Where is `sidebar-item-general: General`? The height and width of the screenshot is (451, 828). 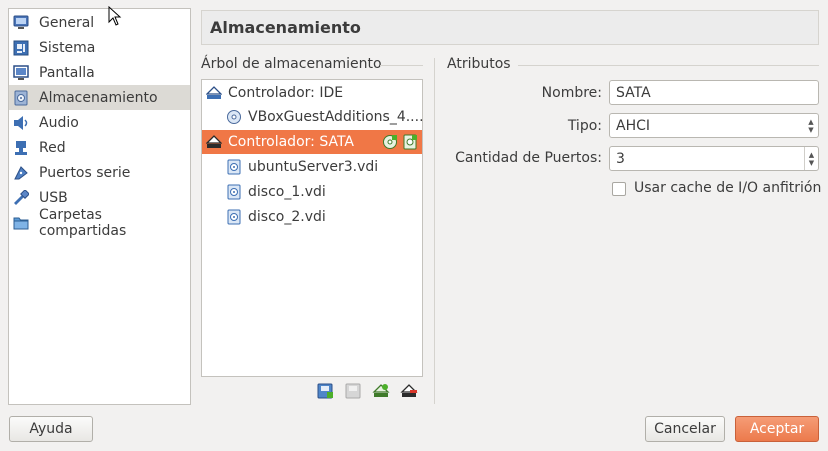 sidebar-item-general: General is located at coordinates (99, 22).